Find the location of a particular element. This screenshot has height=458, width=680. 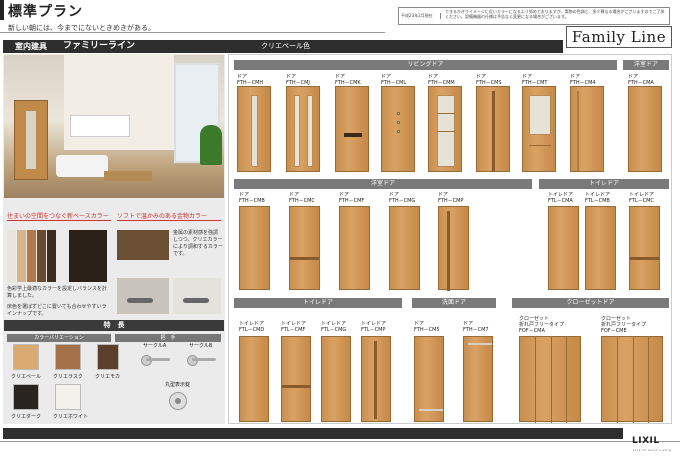

door-label: トイレドア FTL－CMF is located at coordinates (293, 327).